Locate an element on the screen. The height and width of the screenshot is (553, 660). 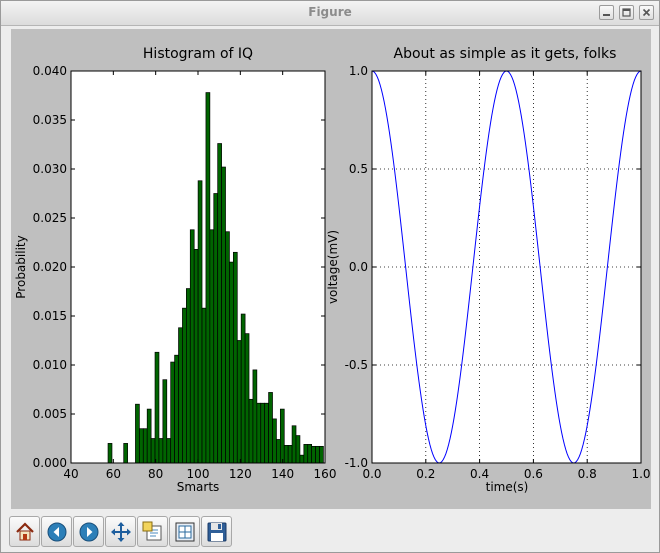
line-xlabel: time(s) is located at coordinates (507, 487).